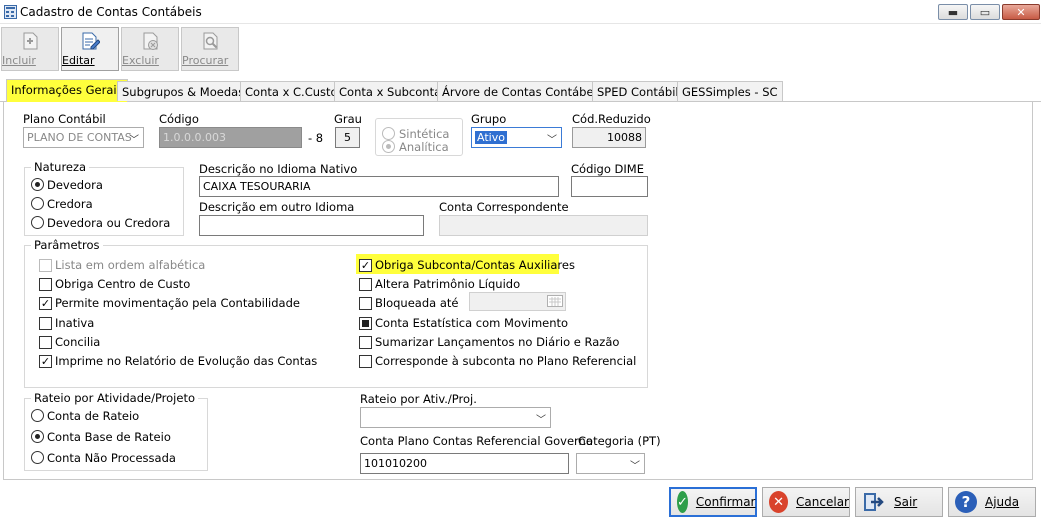 Image resolution: width=1041 pixels, height=518 pixels. Describe the element at coordinates (37, 415) in the screenshot. I see `conta-rateio-radio` at that location.